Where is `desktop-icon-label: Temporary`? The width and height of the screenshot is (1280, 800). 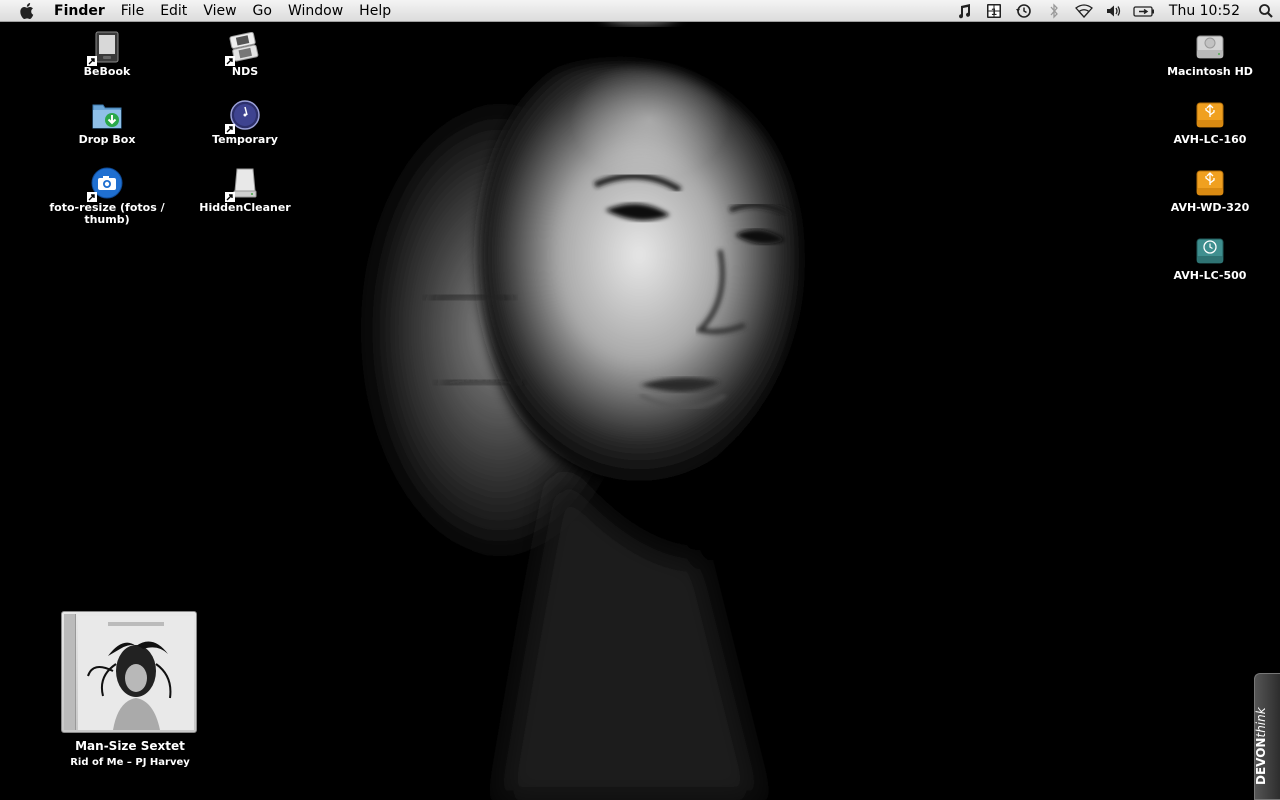 desktop-icon-label: Temporary is located at coordinates (245, 139).